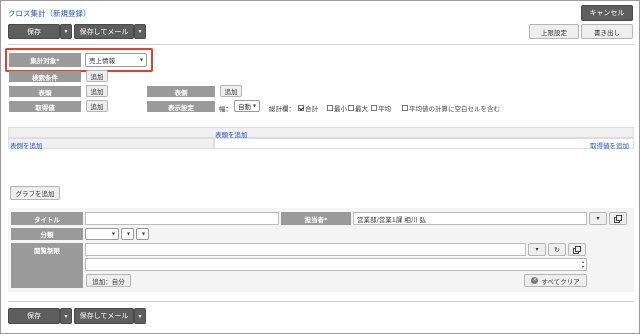 This screenshot has width=640, height=334. Describe the element at coordinates (336, 264) in the screenshot. I see `access-restriction-list: ▴ ▾` at that location.